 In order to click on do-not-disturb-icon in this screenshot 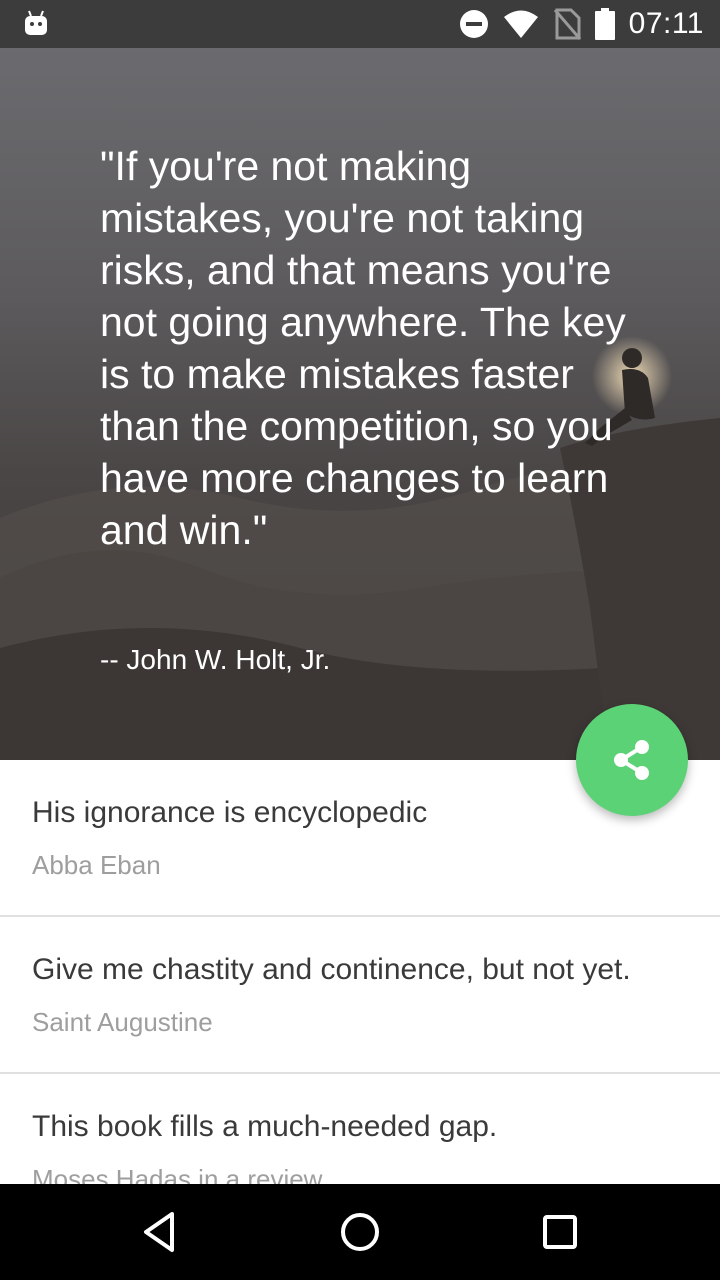, I will do `click(473, 24)`.